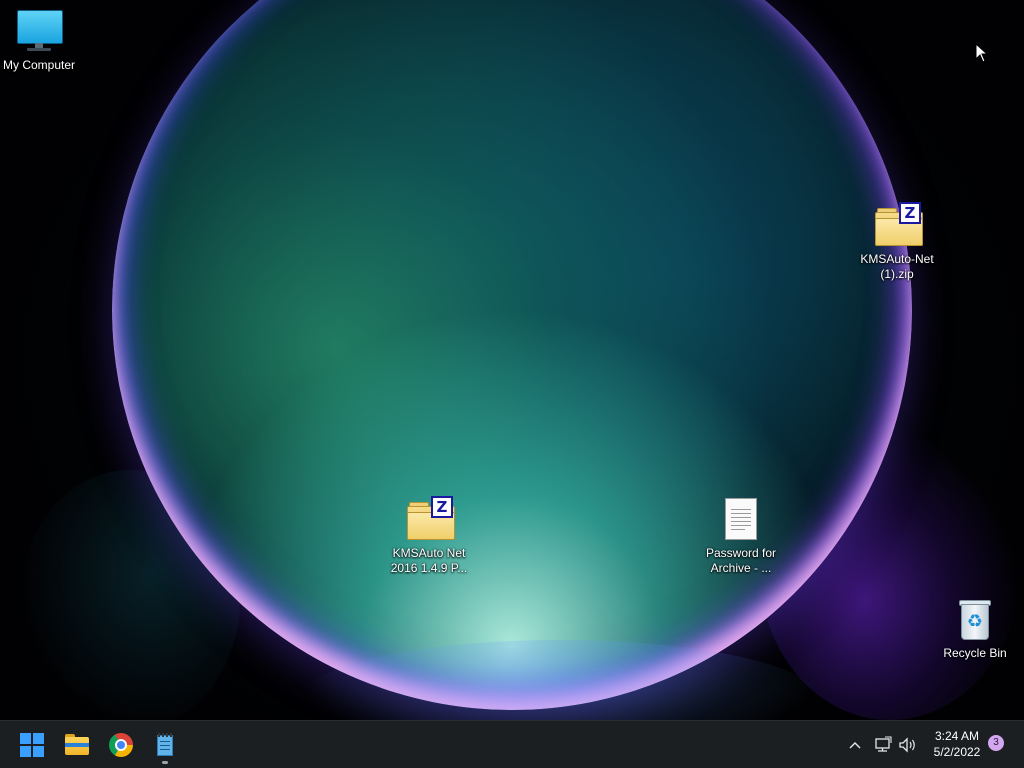 This screenshot has height=768, width=1024. Describe the element at coordinates (883, 745) in the screenshot. I see `network-icon` at that location.